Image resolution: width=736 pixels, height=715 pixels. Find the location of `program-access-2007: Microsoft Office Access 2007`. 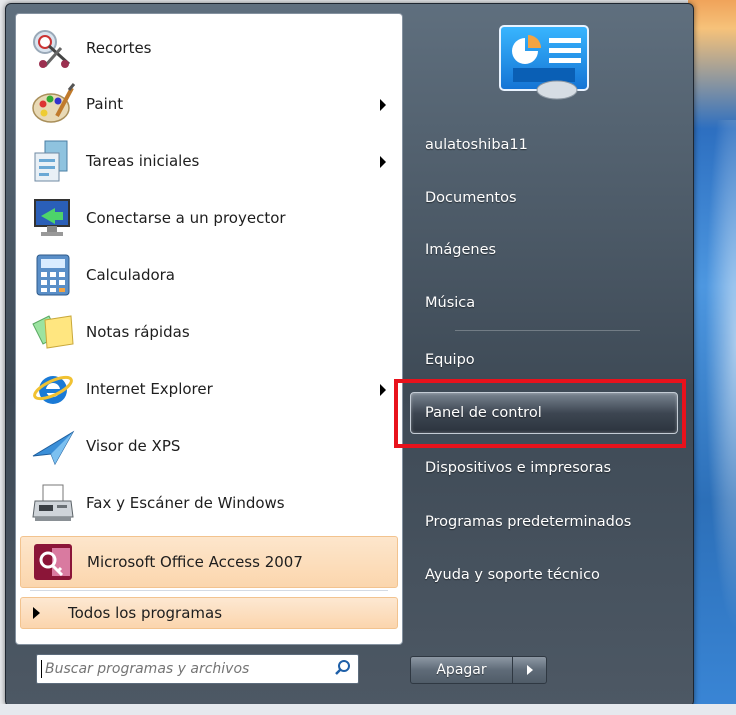

program-access-2007: Microsoft Office Access 2007 is located at coordinates (209, 562).